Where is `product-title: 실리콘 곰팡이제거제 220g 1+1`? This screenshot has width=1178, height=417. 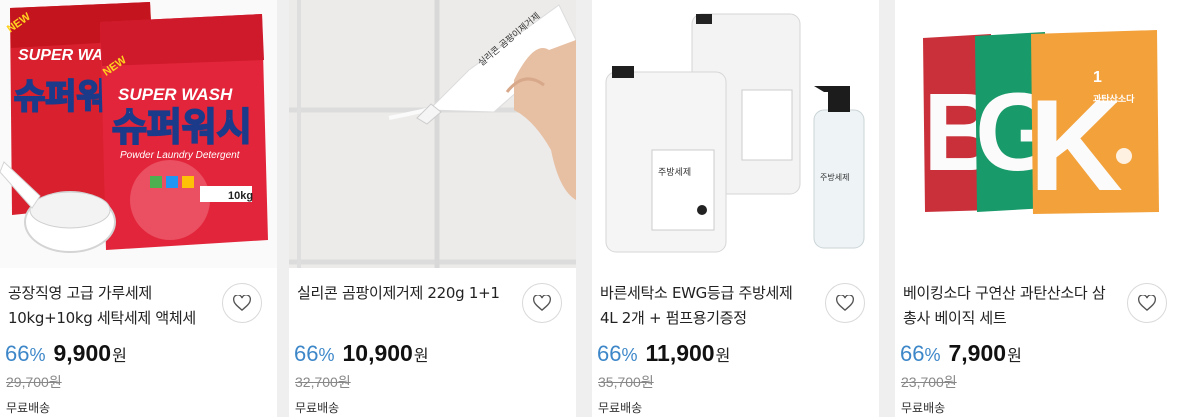 product-title: 실리콘 곰팡이제거제 220g 1+1 is located at coordinates (402, 293).